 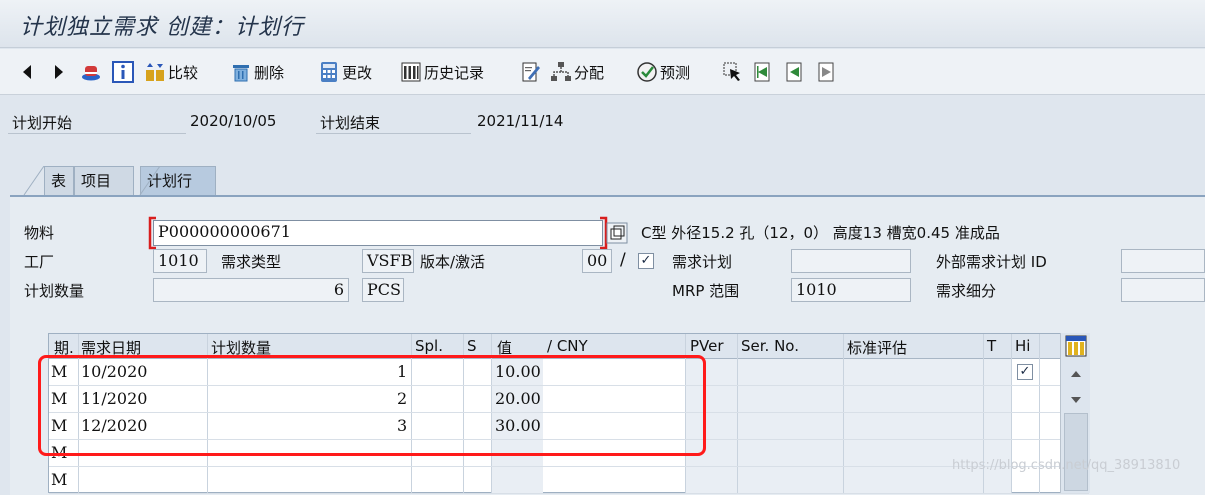 I want to click on back-arrow-icon, so click(x=27, y=72).